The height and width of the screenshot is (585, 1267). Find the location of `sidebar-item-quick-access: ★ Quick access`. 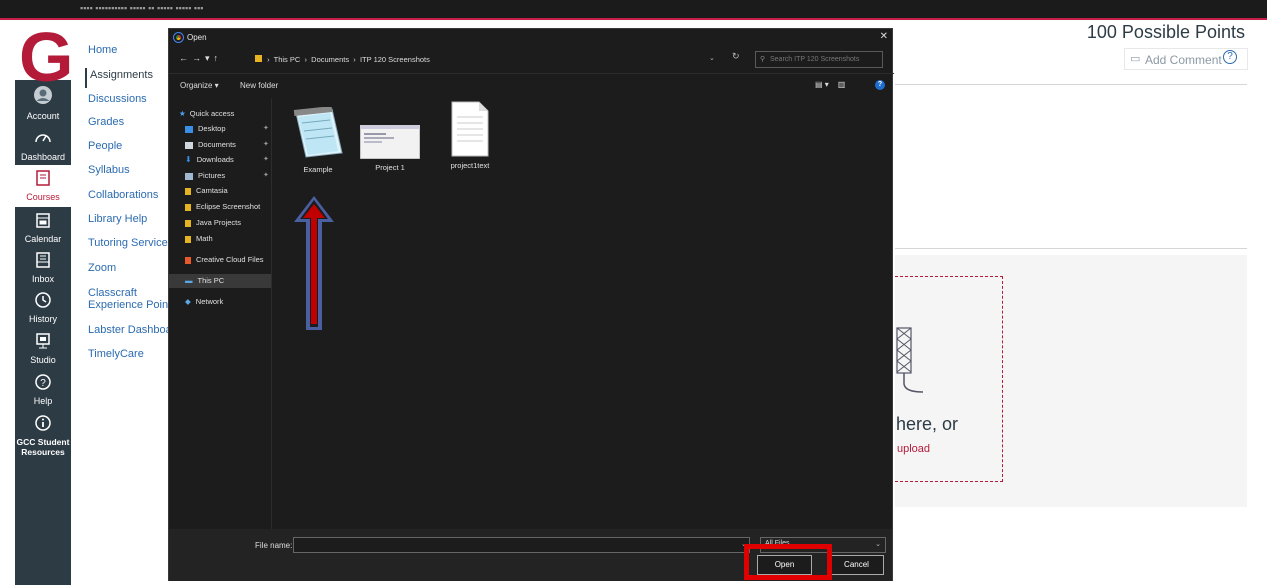

sidebar-item-quick-access: ★ Quick access is located at coordinates (206, 113).